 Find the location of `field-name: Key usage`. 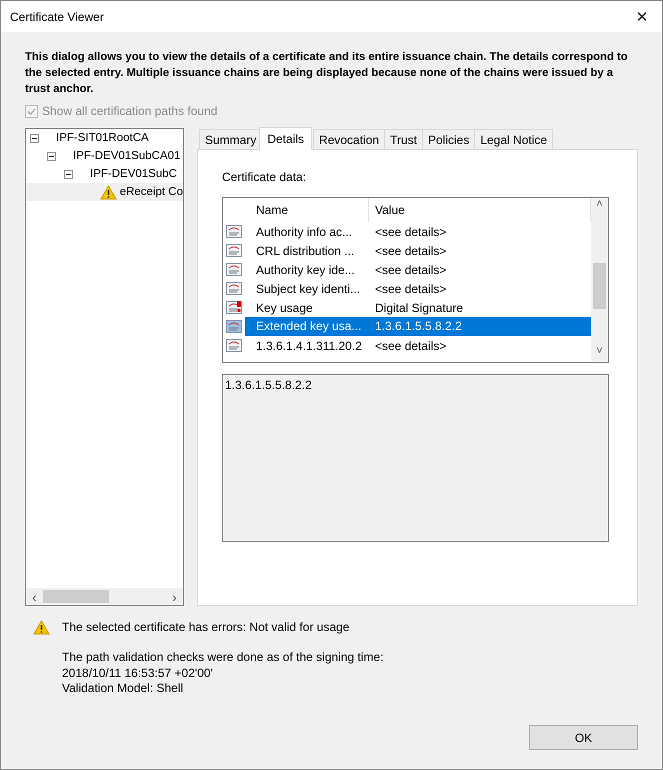

field-name: Key usage is located at coordinates (284, 307).